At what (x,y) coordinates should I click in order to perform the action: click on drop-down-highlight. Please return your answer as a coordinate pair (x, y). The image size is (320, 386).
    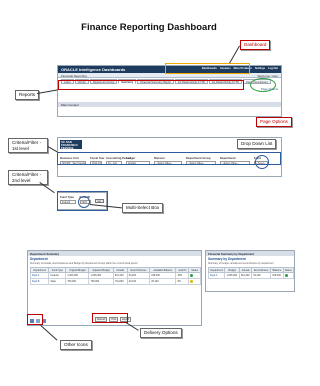
    Looking at the image, I should click on (262, 162).